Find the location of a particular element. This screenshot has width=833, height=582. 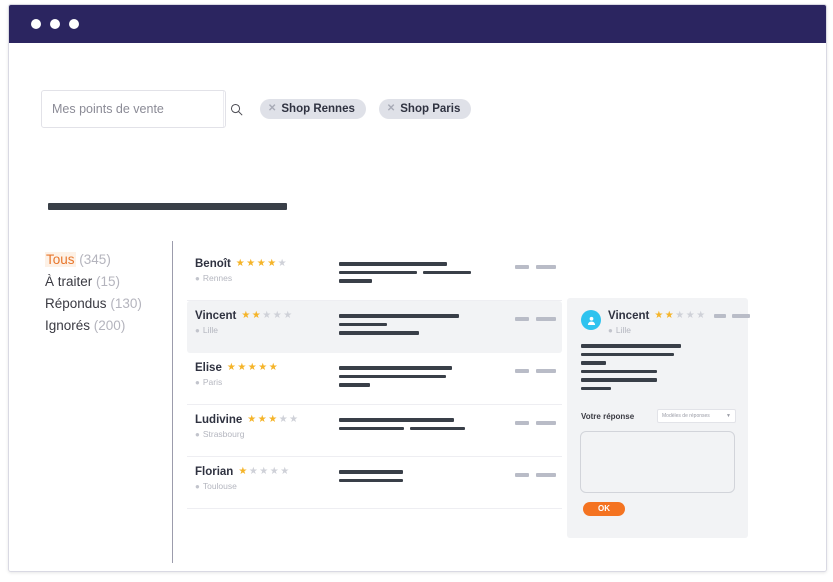

review-row: Ludivine ★ ★ ★ ★ ★ ● Strasbourg is located at coordinates (374, 431).